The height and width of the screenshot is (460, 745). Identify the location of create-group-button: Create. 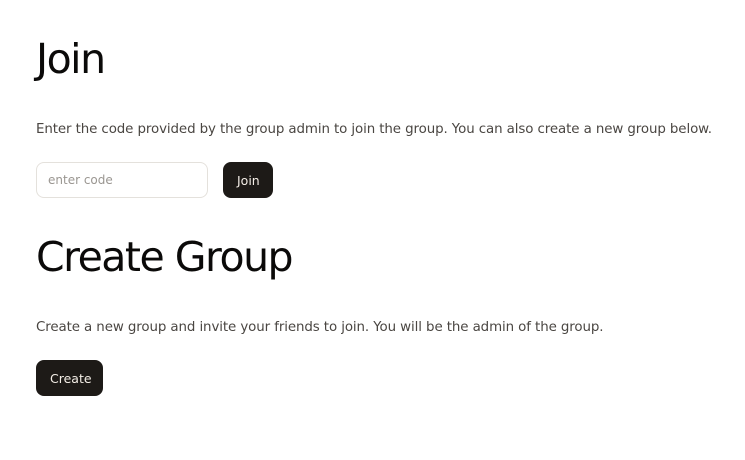
(69, 378).